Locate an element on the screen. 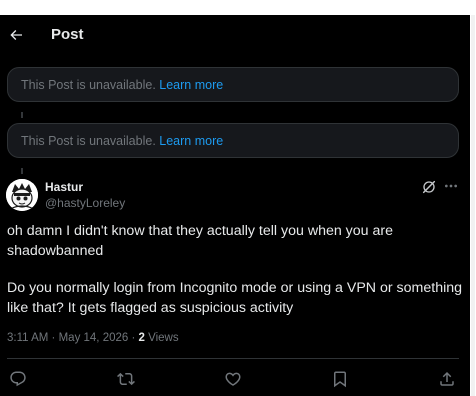 The width and height of the screenshot is (476, 396). bookmark-icon is located at coordinates (340, 379).